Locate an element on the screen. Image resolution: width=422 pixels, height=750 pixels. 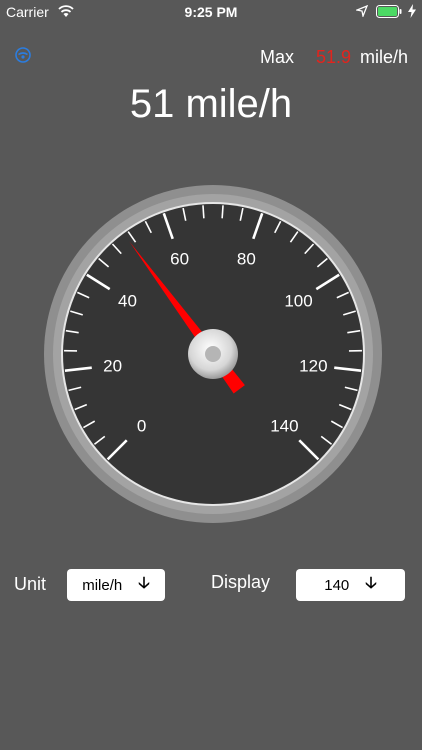
max-speed-unit: mile/h is located at coordinates (384, 57).